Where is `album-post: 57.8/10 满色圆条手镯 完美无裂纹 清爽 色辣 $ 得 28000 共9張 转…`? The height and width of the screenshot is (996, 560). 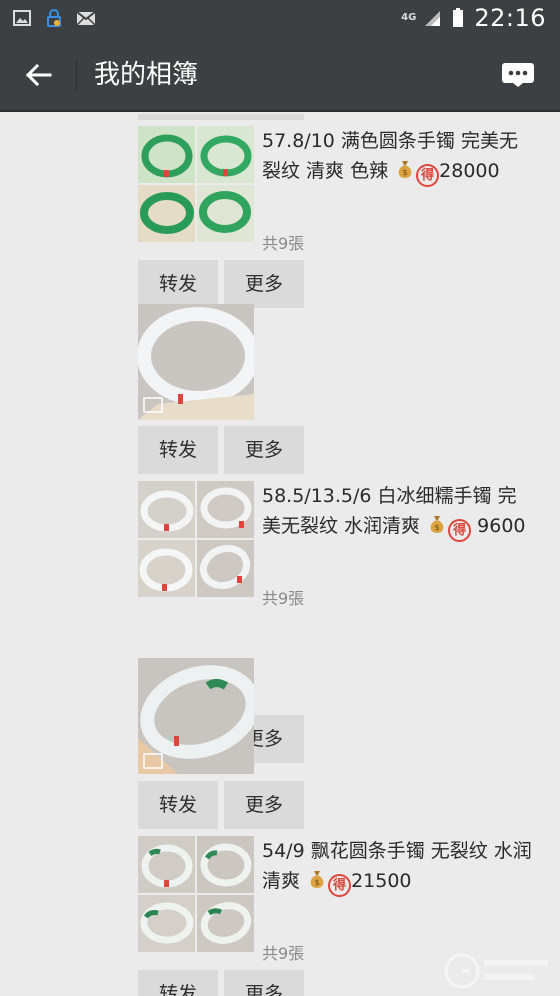
album-post: 57.8/10 满色圆条手镯 完美无裂纹 清爽 色辣 $ 得 28000 共9張 转… is located at coordinates (338, 217).